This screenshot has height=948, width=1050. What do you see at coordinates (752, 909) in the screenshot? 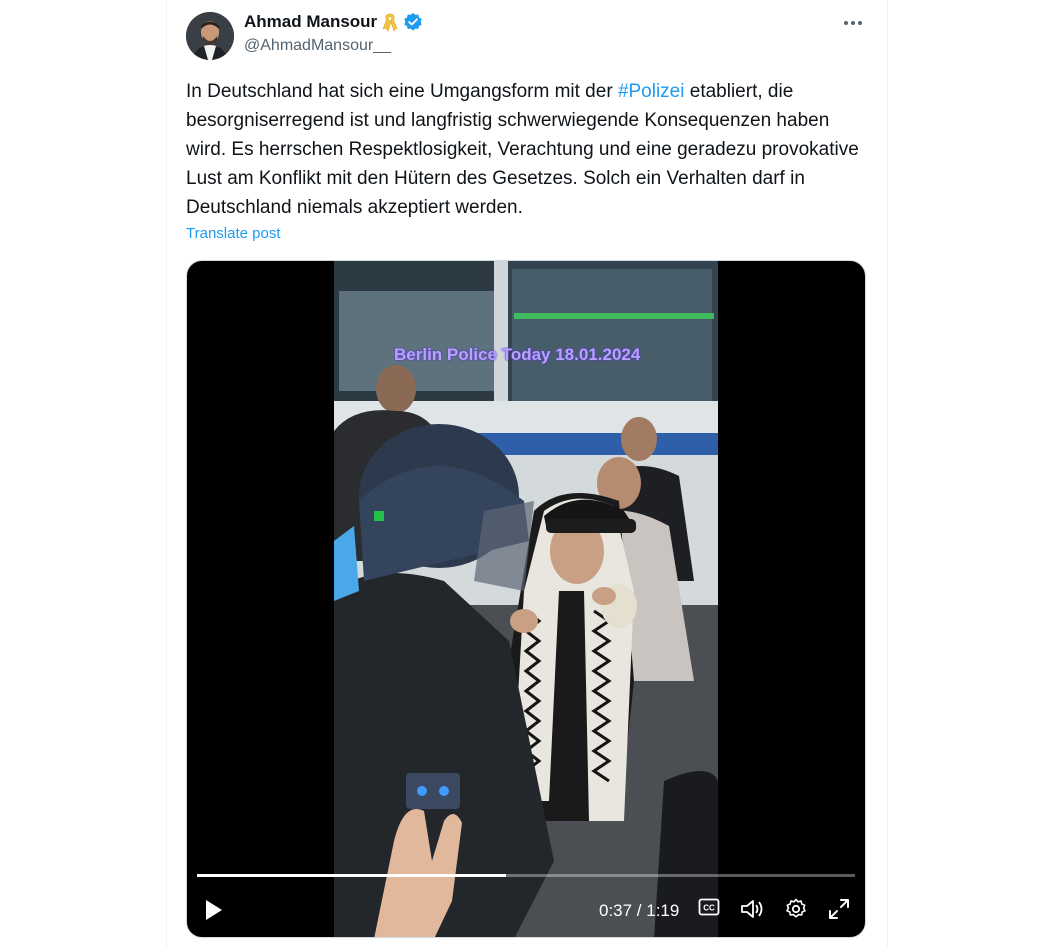
I see `volume-icon` at bounding box center [752, 909].